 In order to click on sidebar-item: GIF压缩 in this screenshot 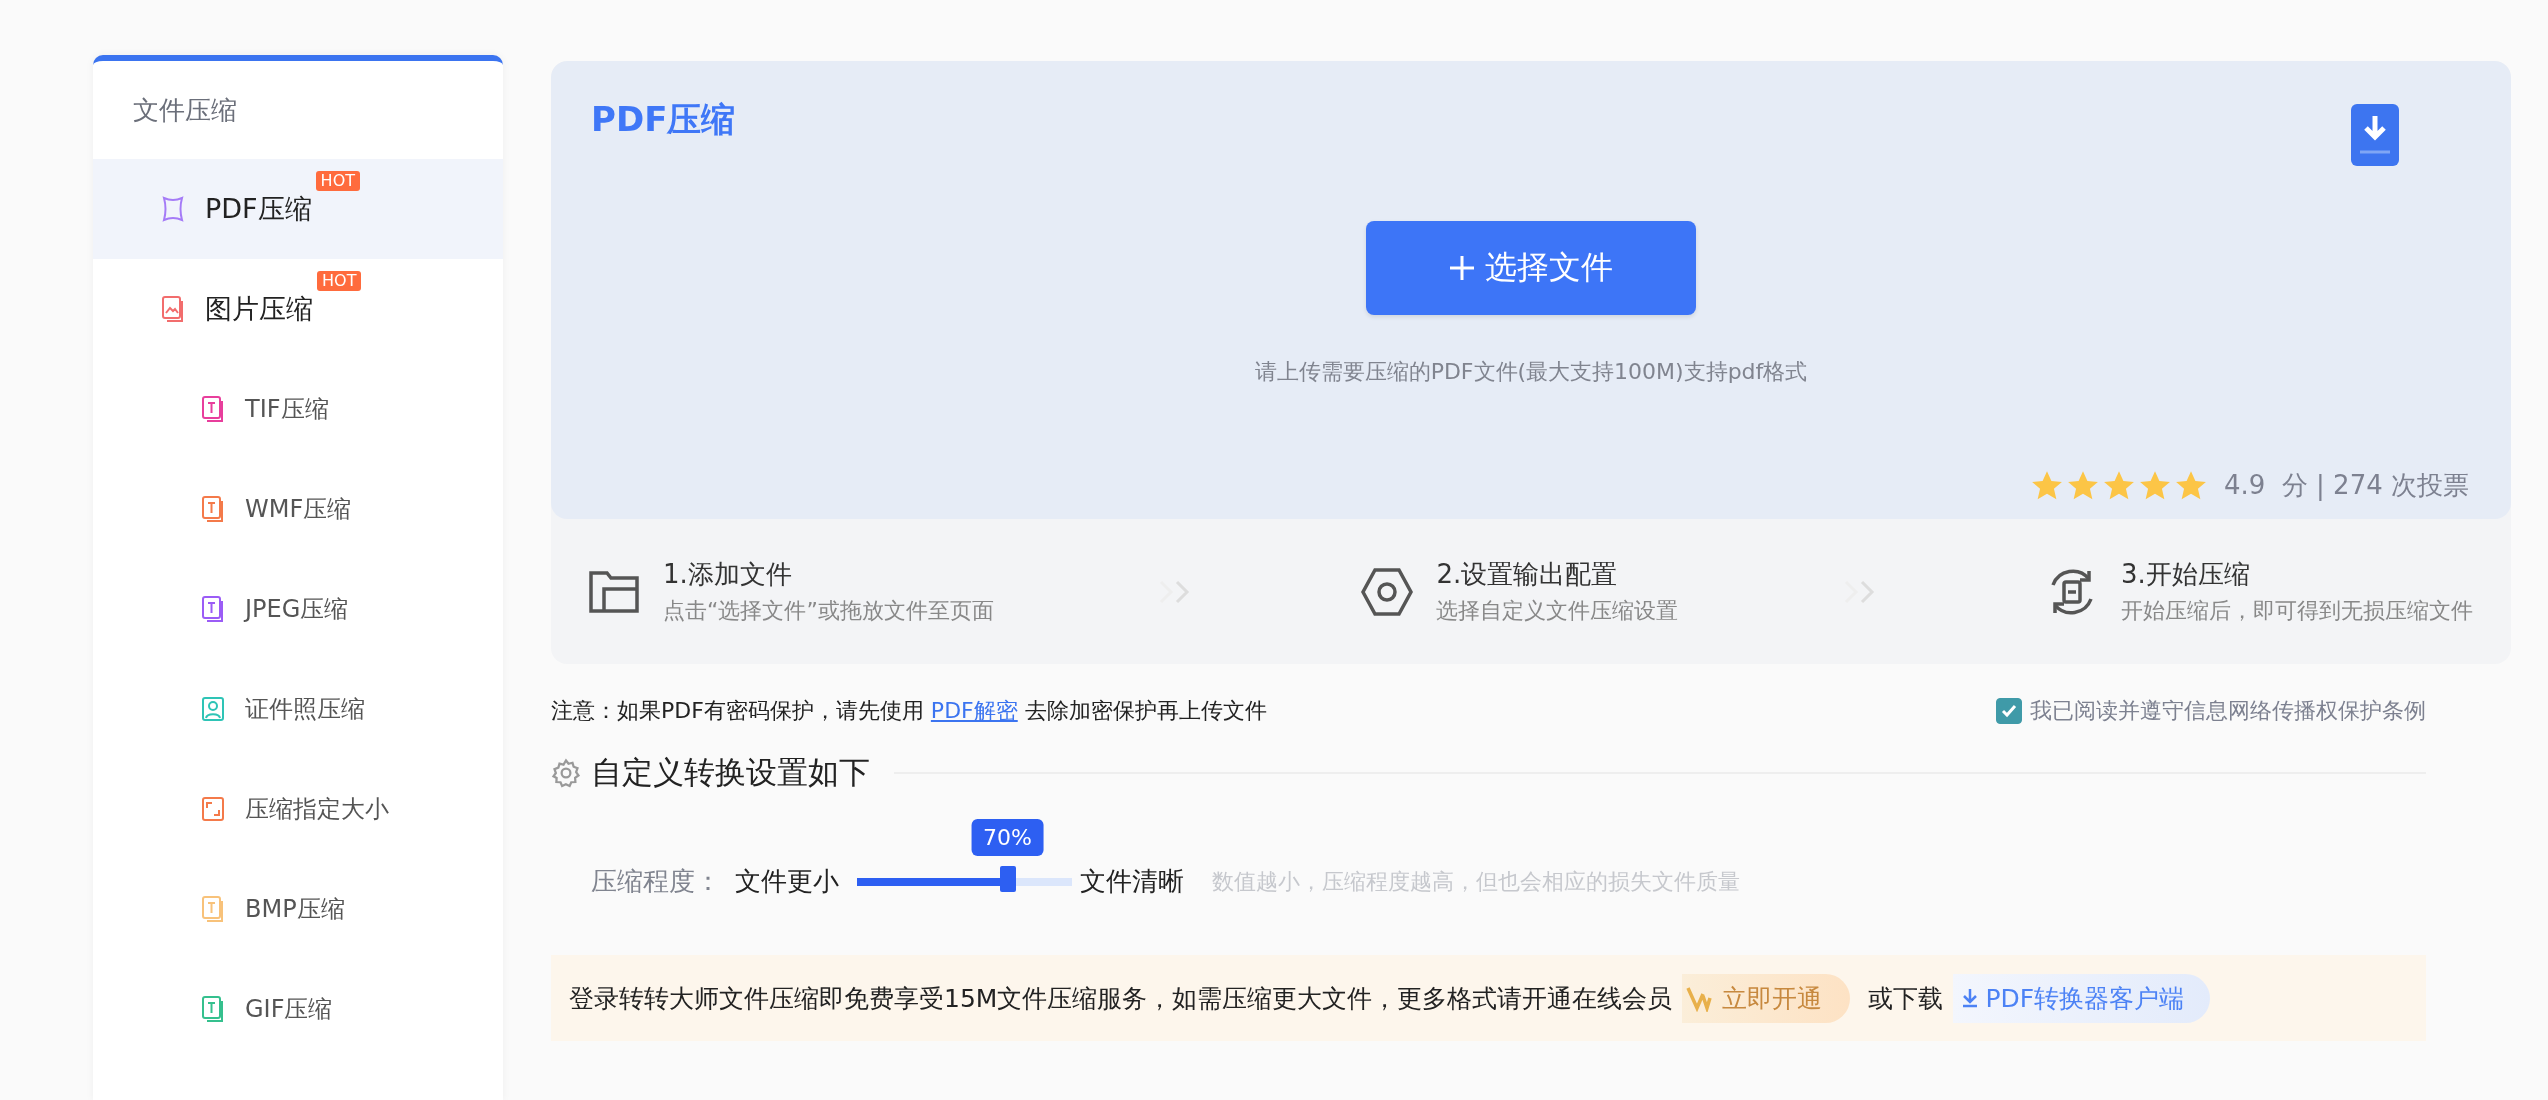, I will do `click(298, 1009)`.